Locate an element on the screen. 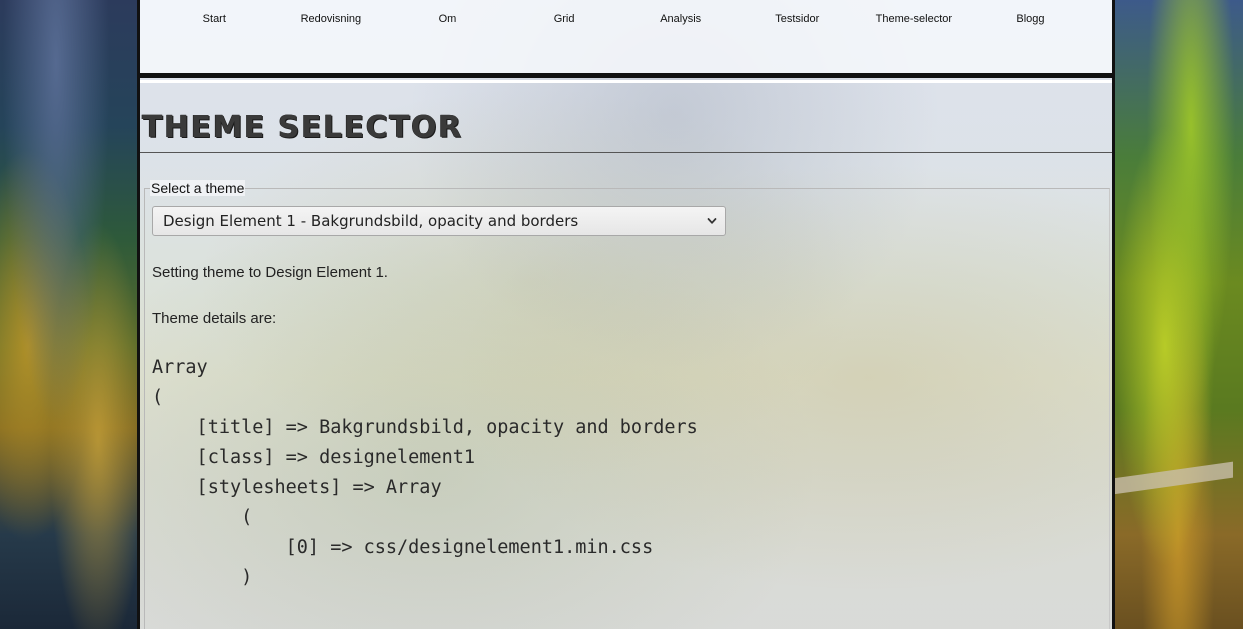 This screenshot has height=629, width=1243. code-line: [stylesheets] => Array is located at coordinates (297, 487).